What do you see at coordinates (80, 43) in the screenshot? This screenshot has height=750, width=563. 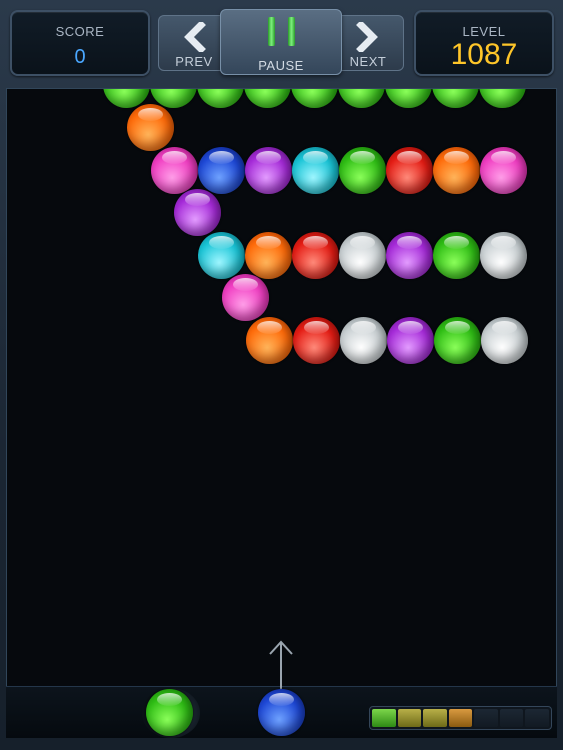 I see `score-panel: SCORE 0` at bounding box center [80, 43].